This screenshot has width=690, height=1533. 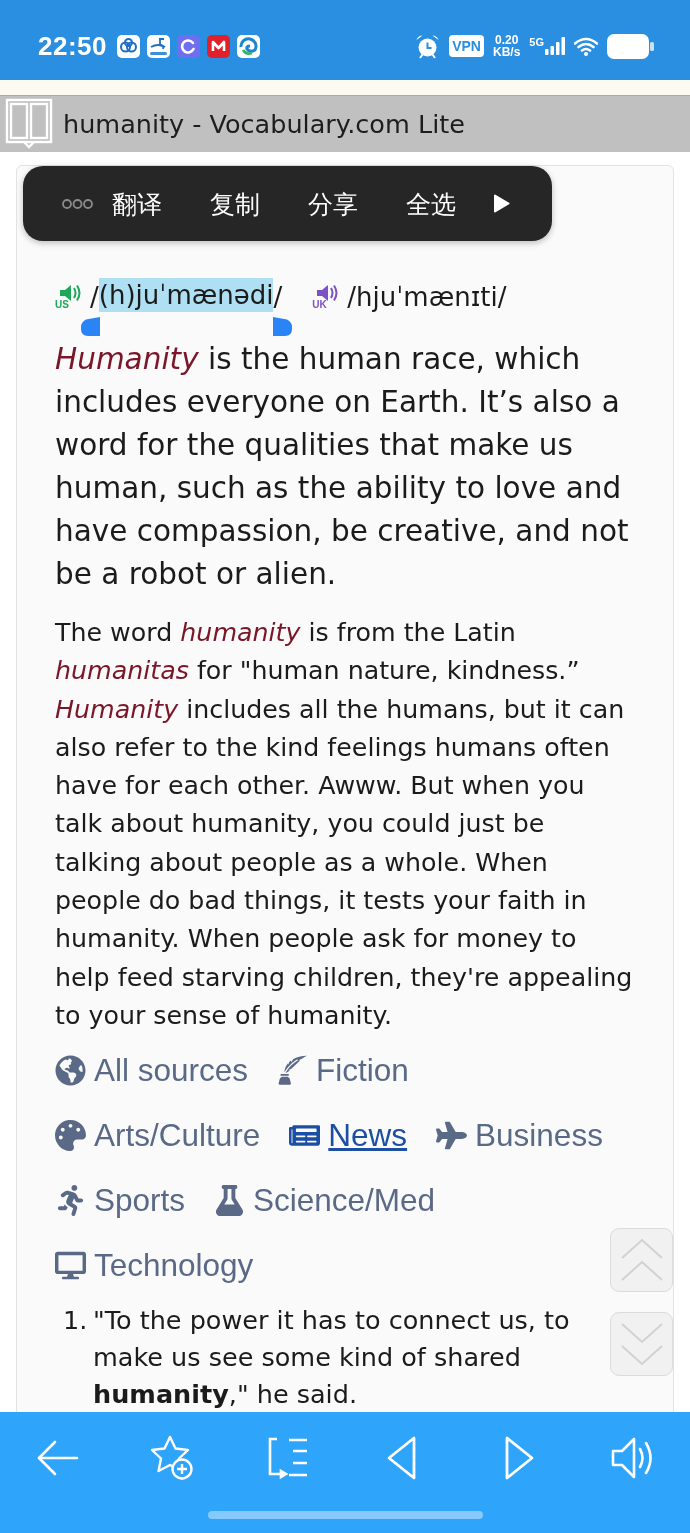 I want to click on vpn-indicator: VPN, so click(x=466, y=46).